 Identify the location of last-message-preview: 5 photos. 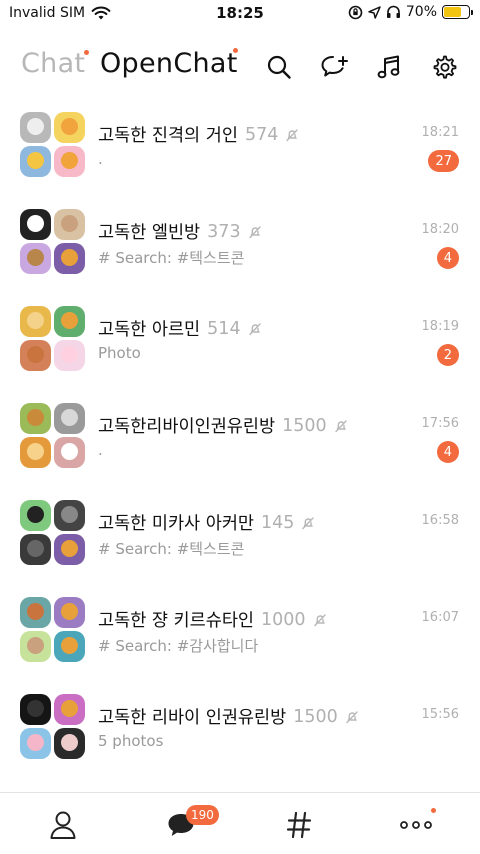
(131, 741).